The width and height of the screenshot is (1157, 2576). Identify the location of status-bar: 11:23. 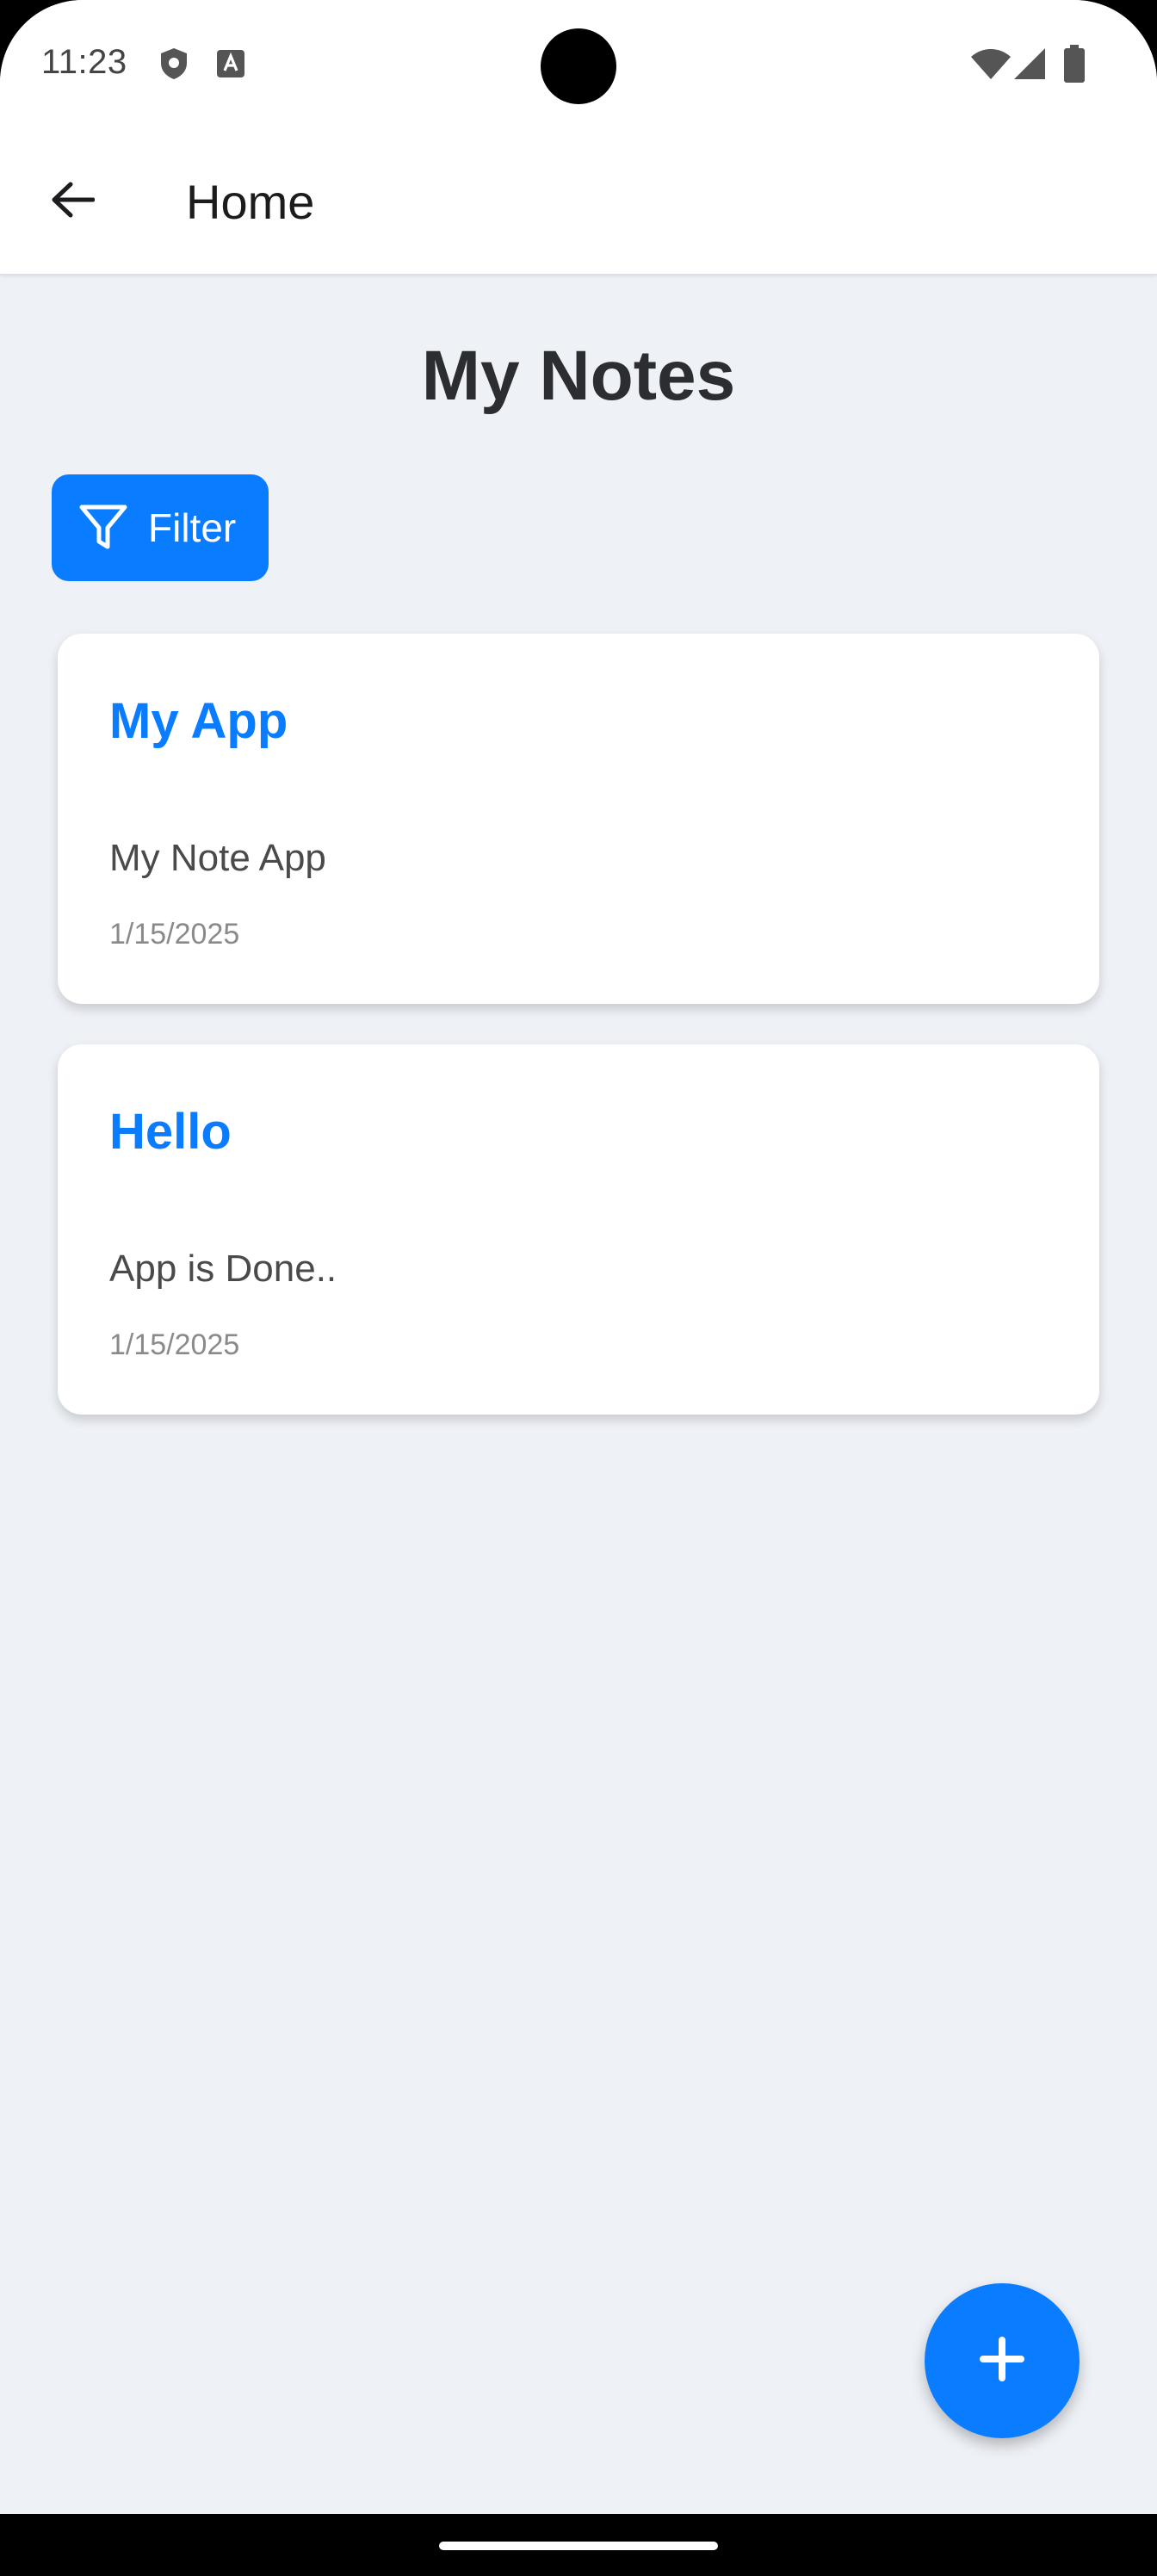
(579, 64).